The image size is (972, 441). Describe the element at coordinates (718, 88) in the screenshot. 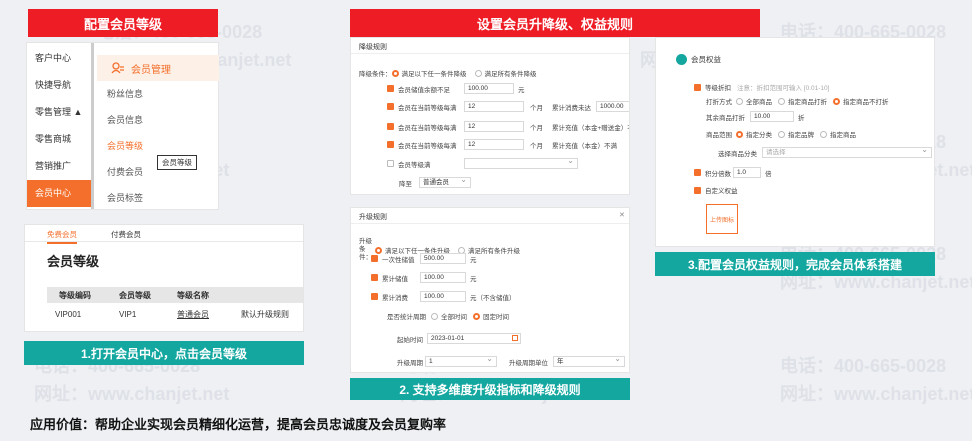

I see `benefit-discount-label: 等级折扣` at that location.